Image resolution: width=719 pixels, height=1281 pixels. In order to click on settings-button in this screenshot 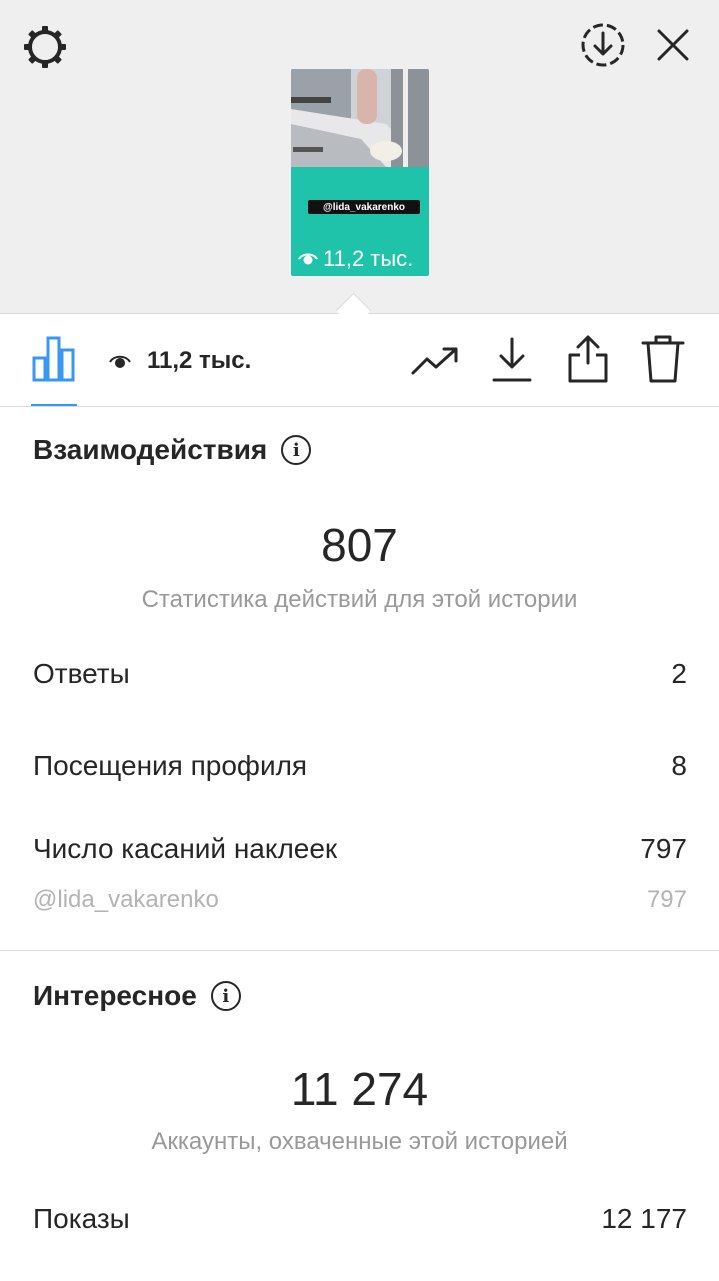, I will do `click(45, 47)`.